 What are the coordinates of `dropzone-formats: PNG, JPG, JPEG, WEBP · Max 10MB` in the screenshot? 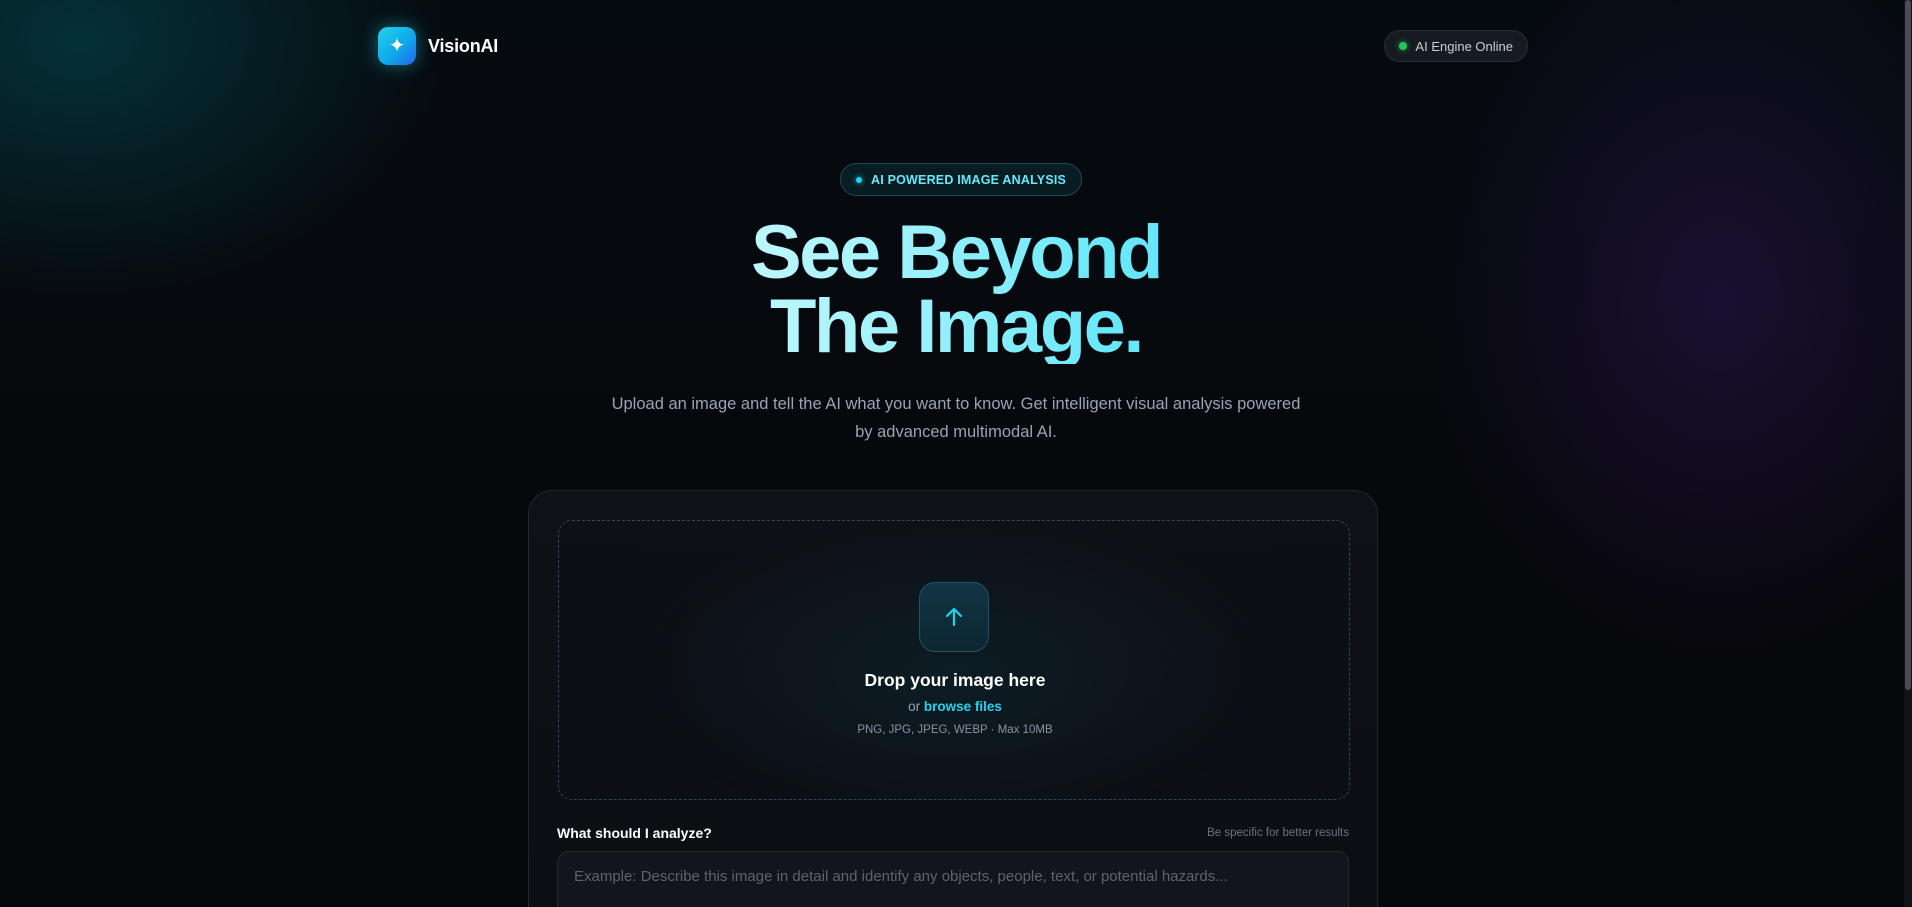 It's located at (955, 730).